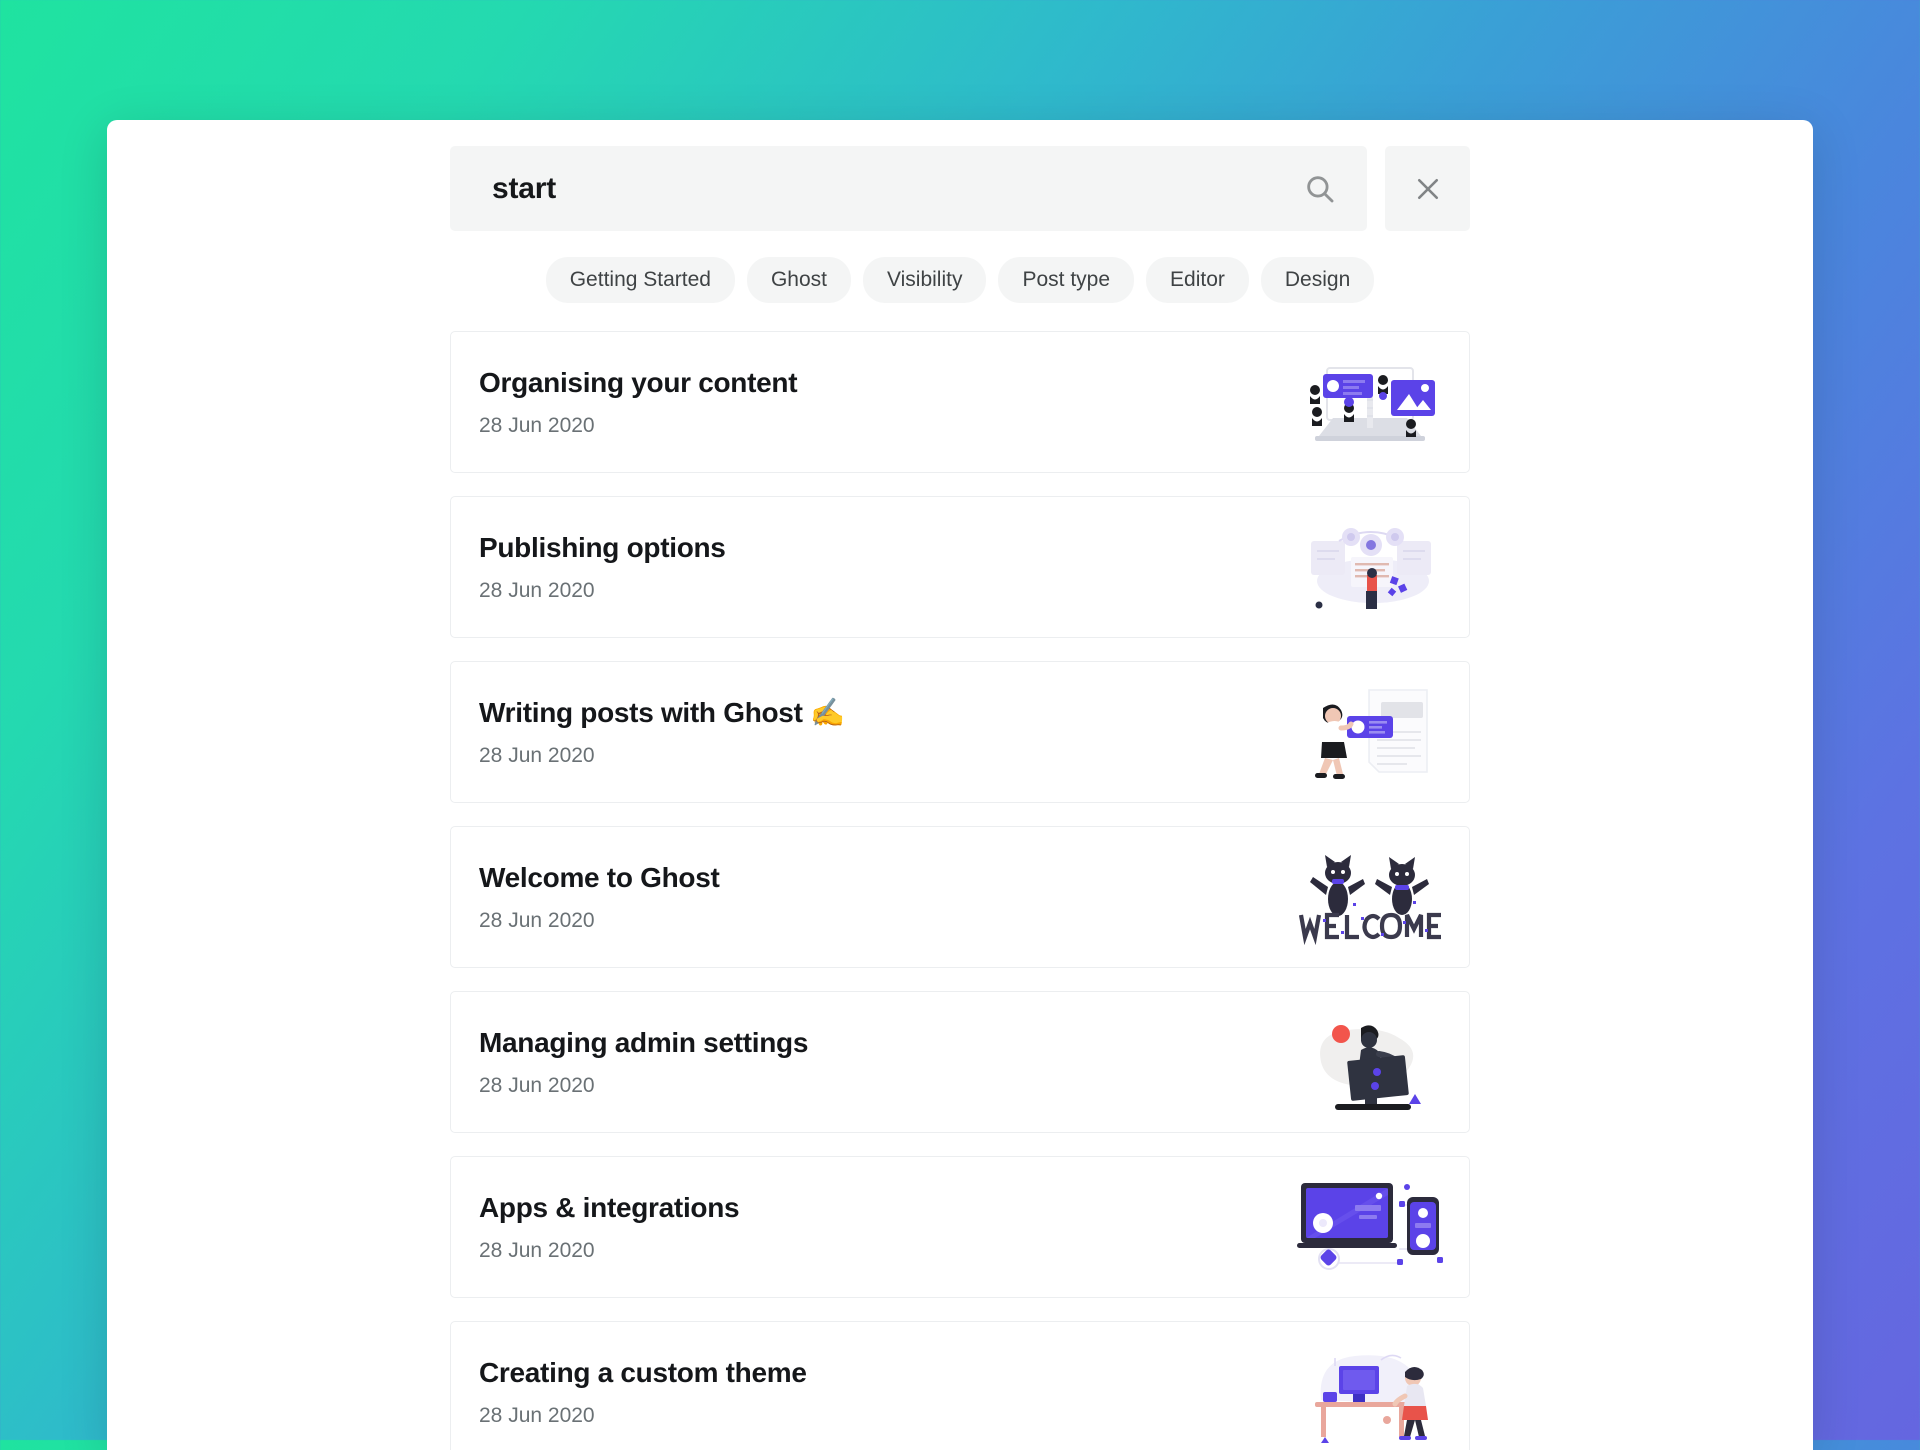 The width and height of the screenshot is (1920, 1450). What do you see at coordinates (1370, 402) in the screenshot?
I see `content-organising-illustration` at bounding box center [1370, 402].